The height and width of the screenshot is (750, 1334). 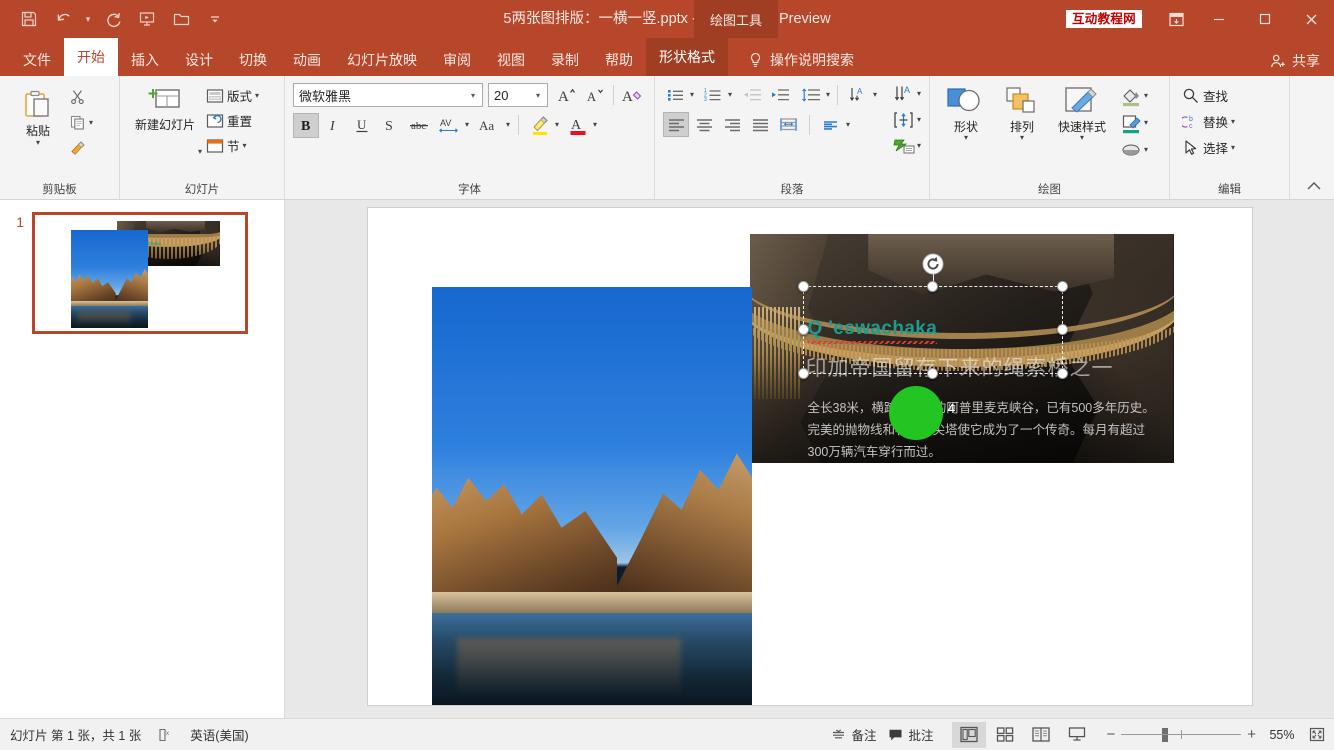 What do you see at coordinates (388, 95) in the screenshot?
I see `font-family-combobox: 微软雅黑 ▾` at bounding box center [388, 95].